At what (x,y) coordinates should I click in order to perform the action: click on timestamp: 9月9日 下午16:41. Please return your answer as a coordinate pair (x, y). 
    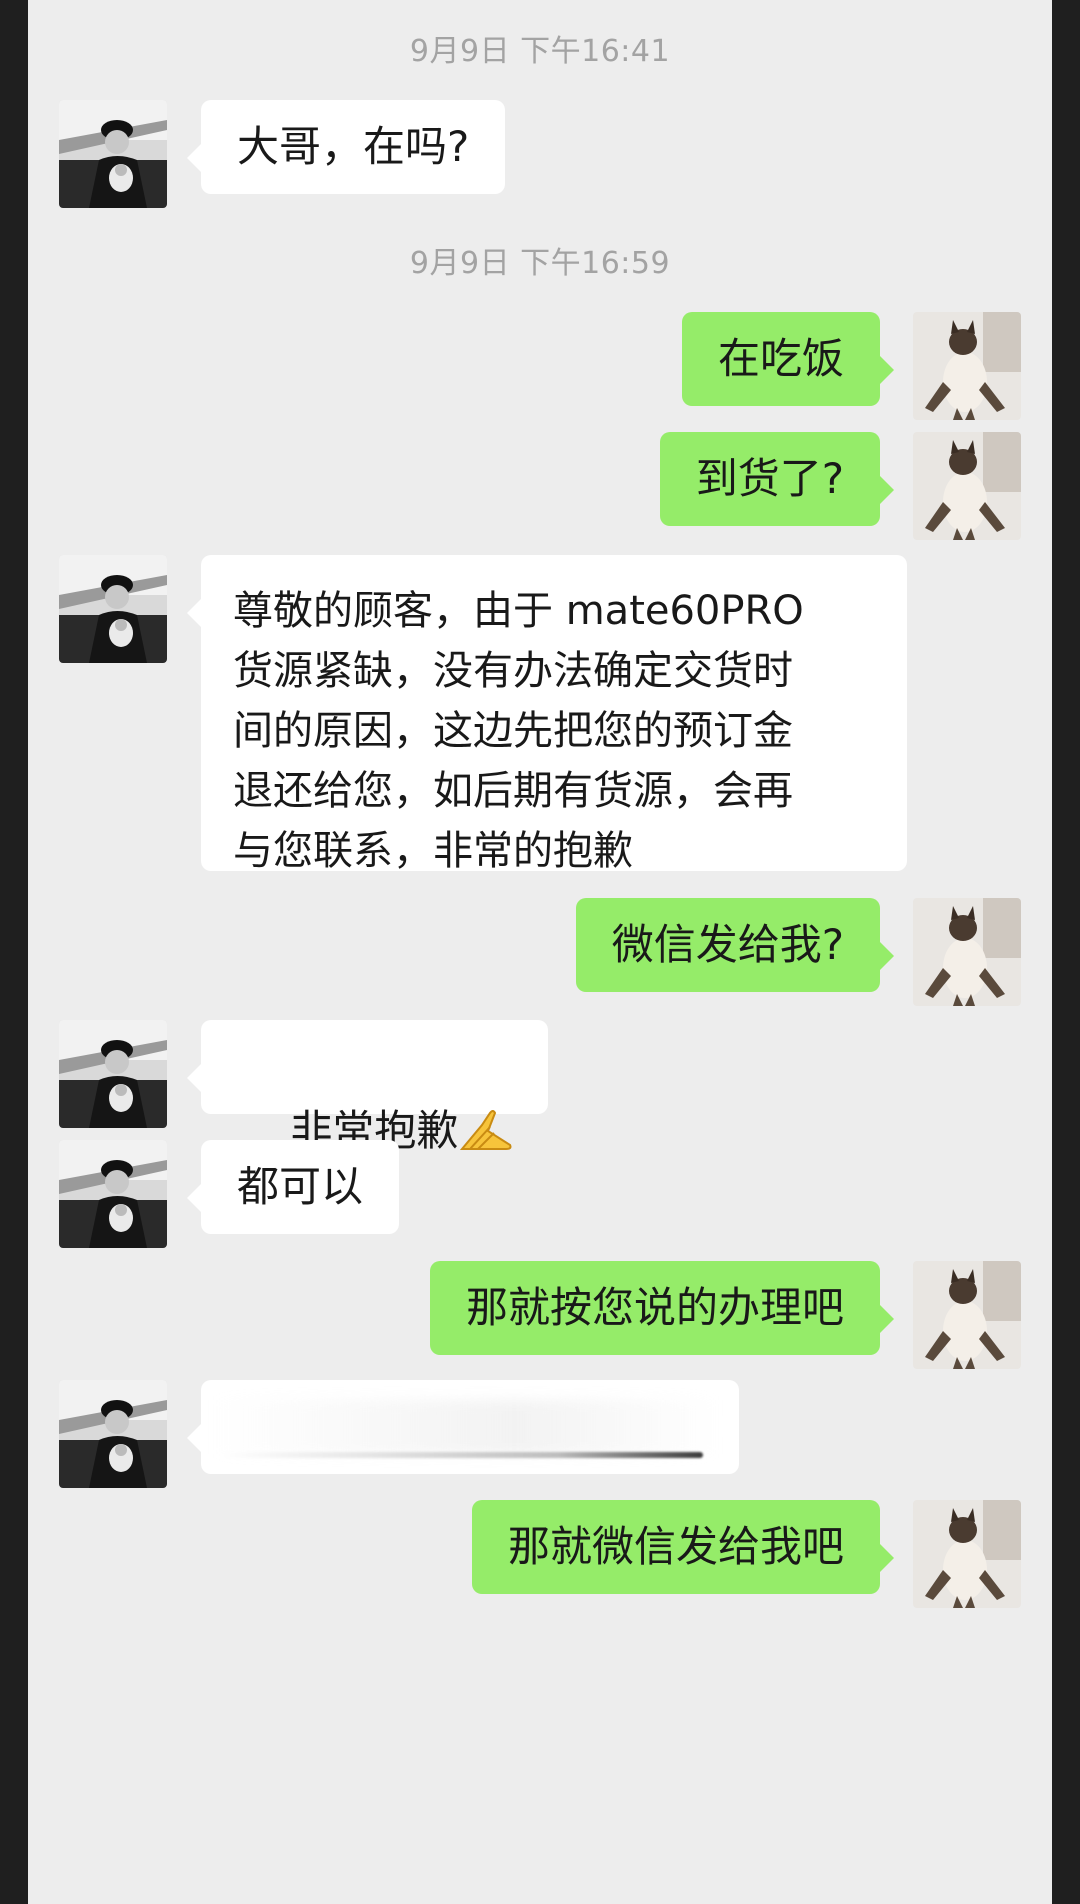
    Looking at the image, I should click on (540, 51).